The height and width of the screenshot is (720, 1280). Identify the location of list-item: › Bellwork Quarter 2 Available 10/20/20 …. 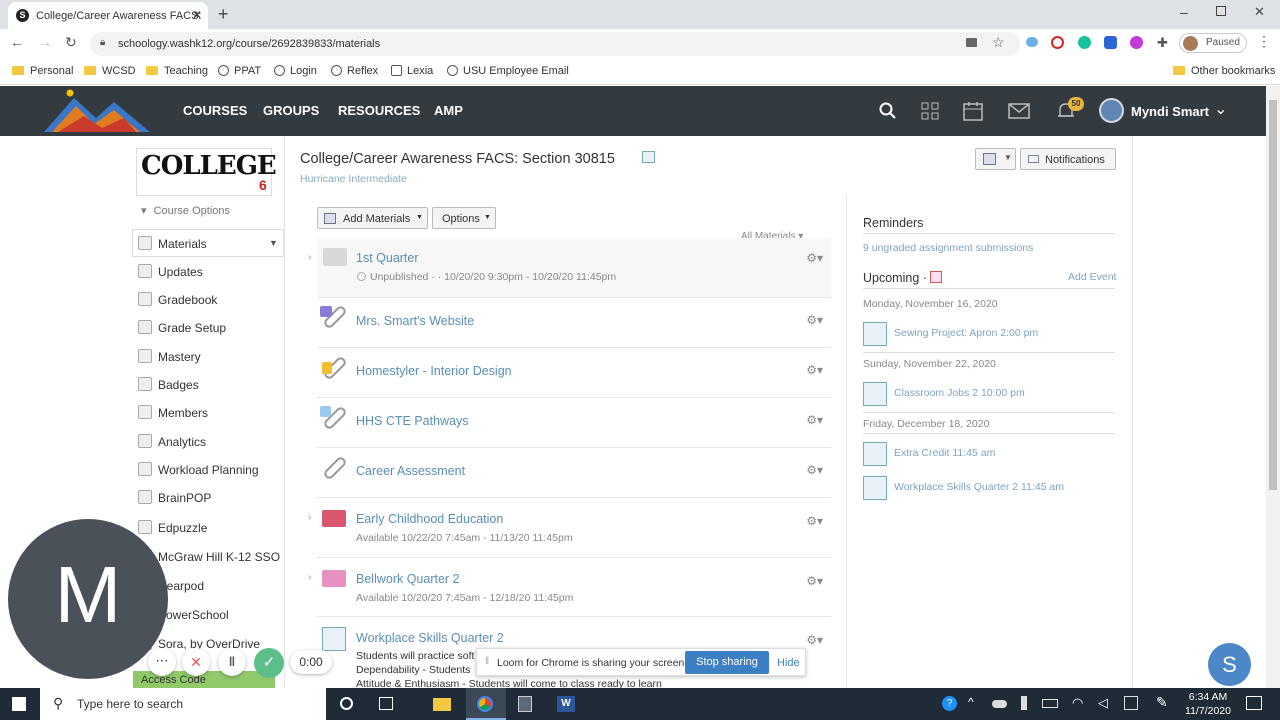
(569, 587).